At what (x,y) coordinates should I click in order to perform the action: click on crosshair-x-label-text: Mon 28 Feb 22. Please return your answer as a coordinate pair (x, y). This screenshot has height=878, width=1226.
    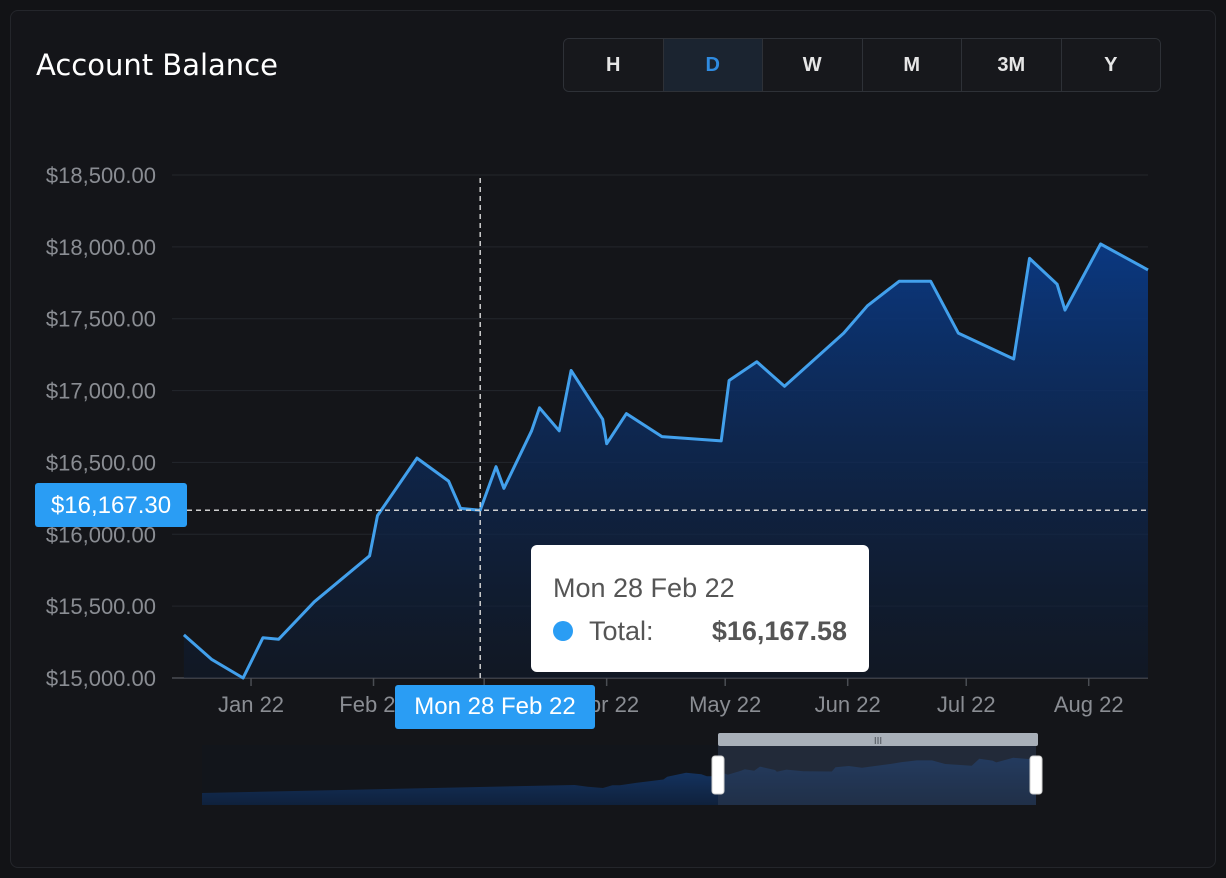
    Looking at the image, I should click on (494, 706).